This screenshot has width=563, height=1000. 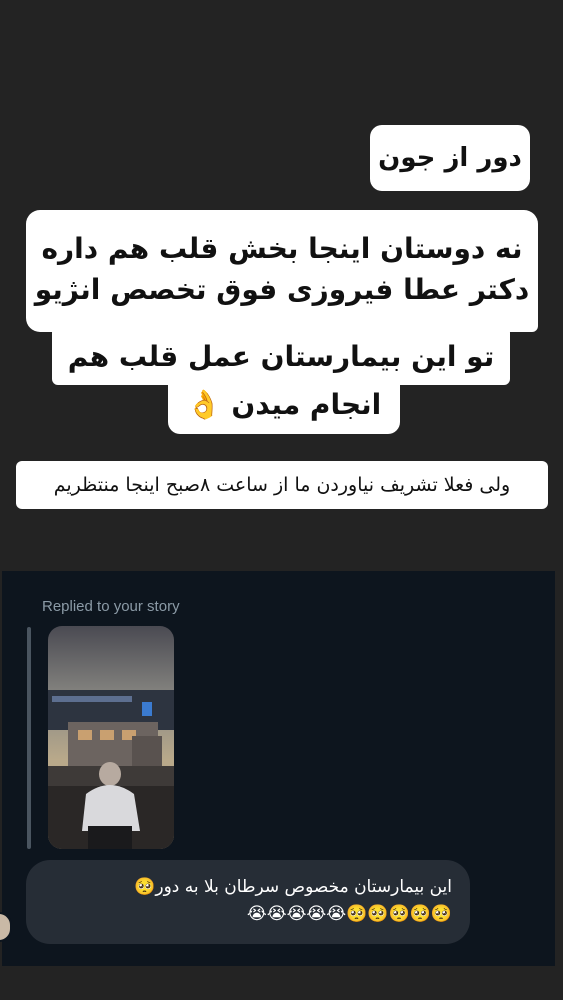 I want to click on hospital-photo, so click(x=111, y=737).